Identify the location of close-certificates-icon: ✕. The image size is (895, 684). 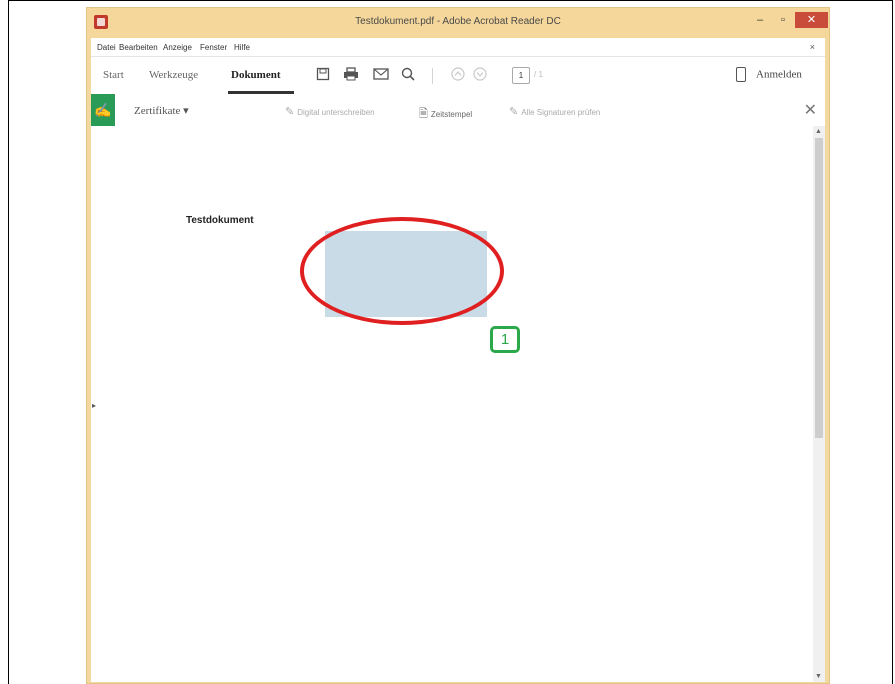
(810, 110).